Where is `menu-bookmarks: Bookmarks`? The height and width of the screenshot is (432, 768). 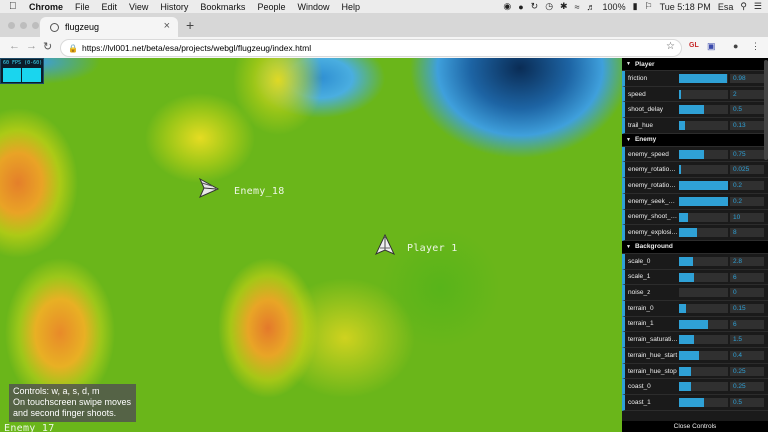
menu-bookmarks: Bookmarks is located at coordinates (222, 7).